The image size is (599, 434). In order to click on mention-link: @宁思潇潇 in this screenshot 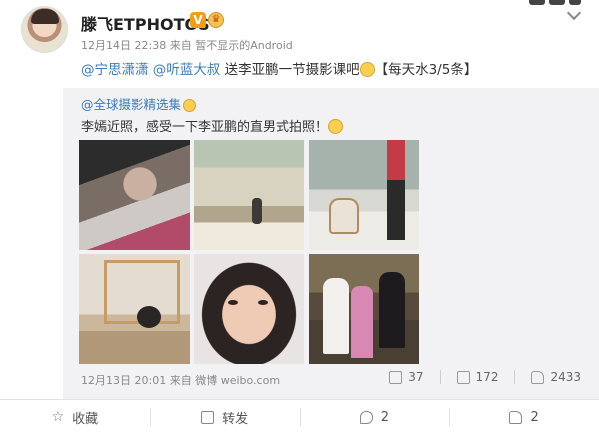, I will do `click(115, 70)`.